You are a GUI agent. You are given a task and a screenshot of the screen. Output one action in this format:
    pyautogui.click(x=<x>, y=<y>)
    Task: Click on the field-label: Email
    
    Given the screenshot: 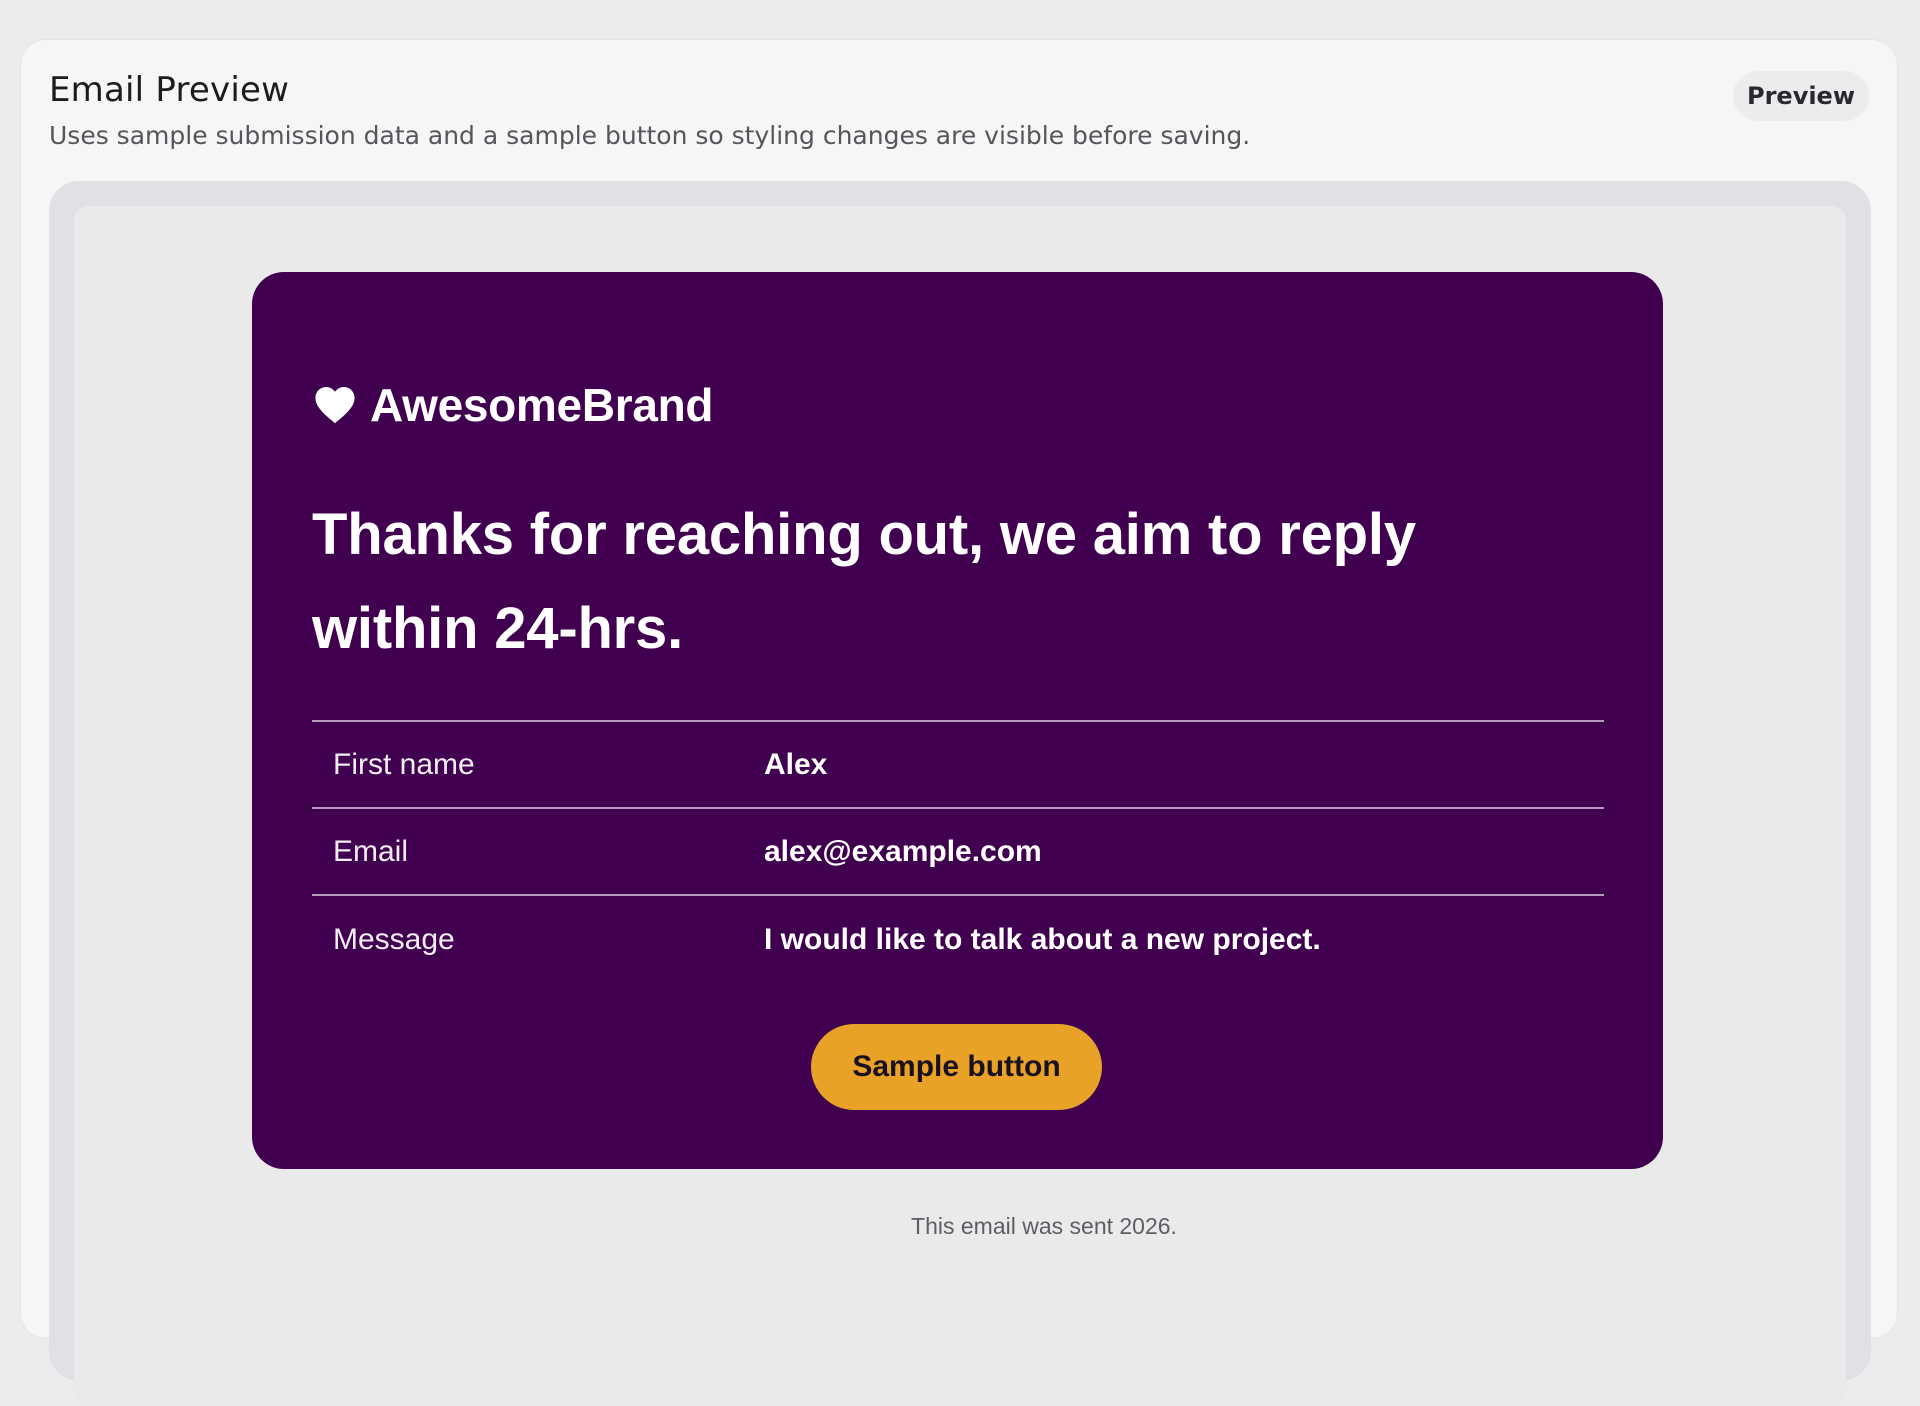 What is the action you would take?
    pyautogui.click(x=371, y=851)
    